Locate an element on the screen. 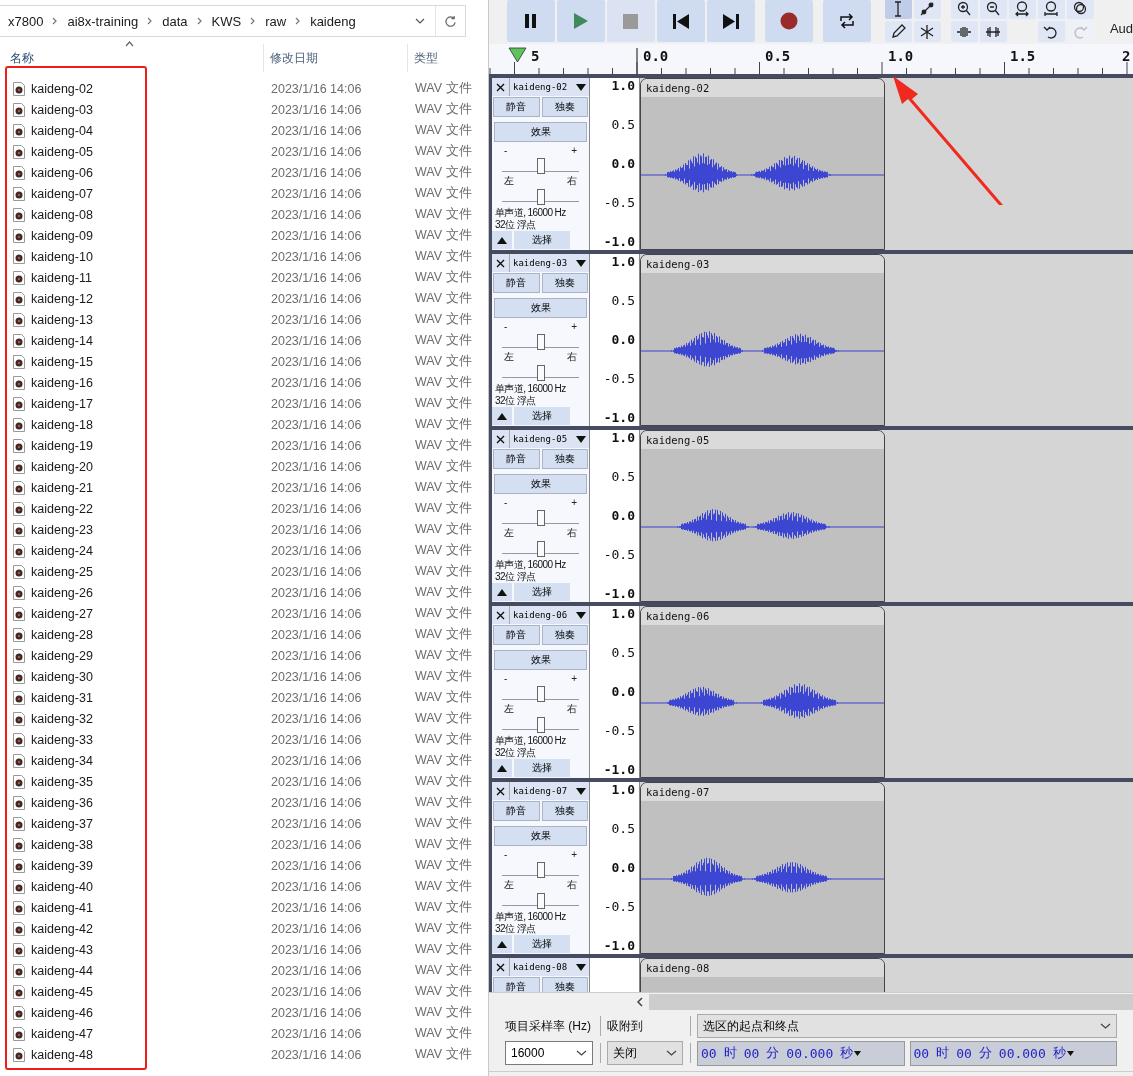 The height and width of the screenshot is (1076, 1133). file-name: kaideng-09 is located at coordinates (151, 235).